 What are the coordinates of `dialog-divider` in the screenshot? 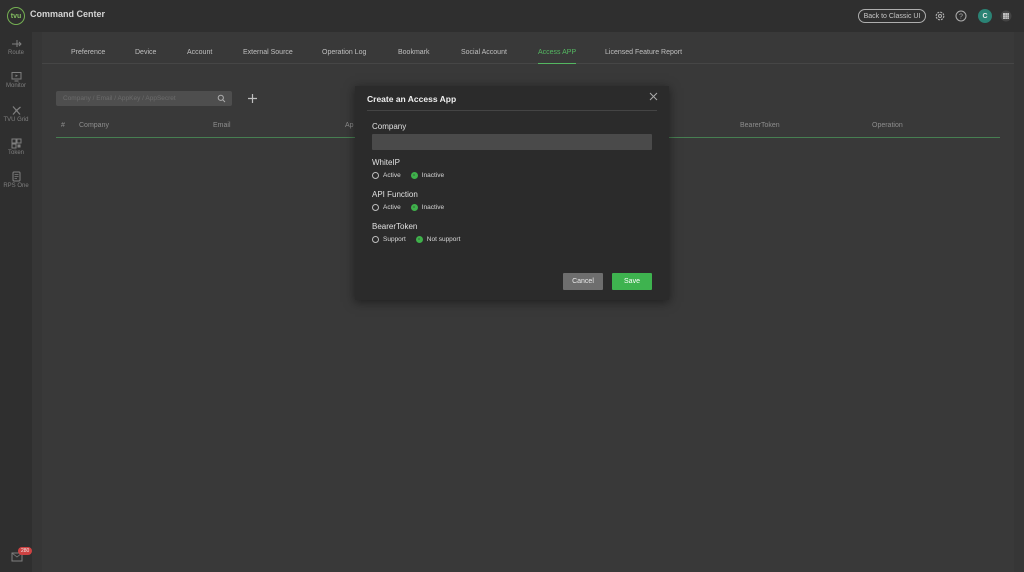 It's located at (512, 110).